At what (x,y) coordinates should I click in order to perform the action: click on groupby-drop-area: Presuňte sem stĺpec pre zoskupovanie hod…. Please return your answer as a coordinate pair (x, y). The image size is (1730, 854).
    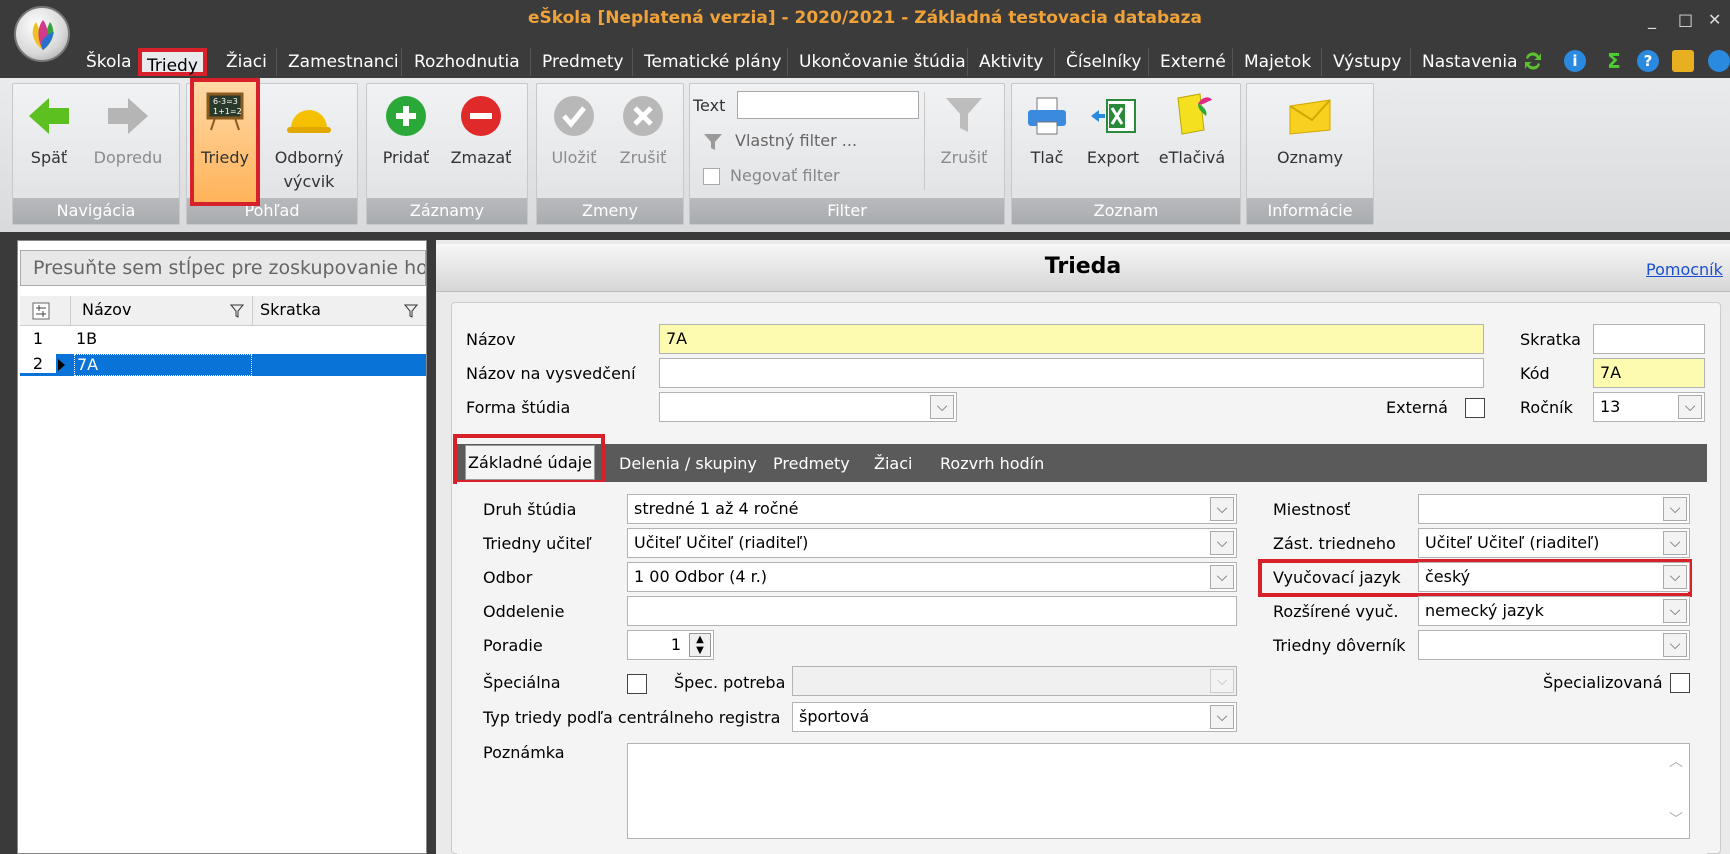
    Looking at the image, I should click on (223, 268).